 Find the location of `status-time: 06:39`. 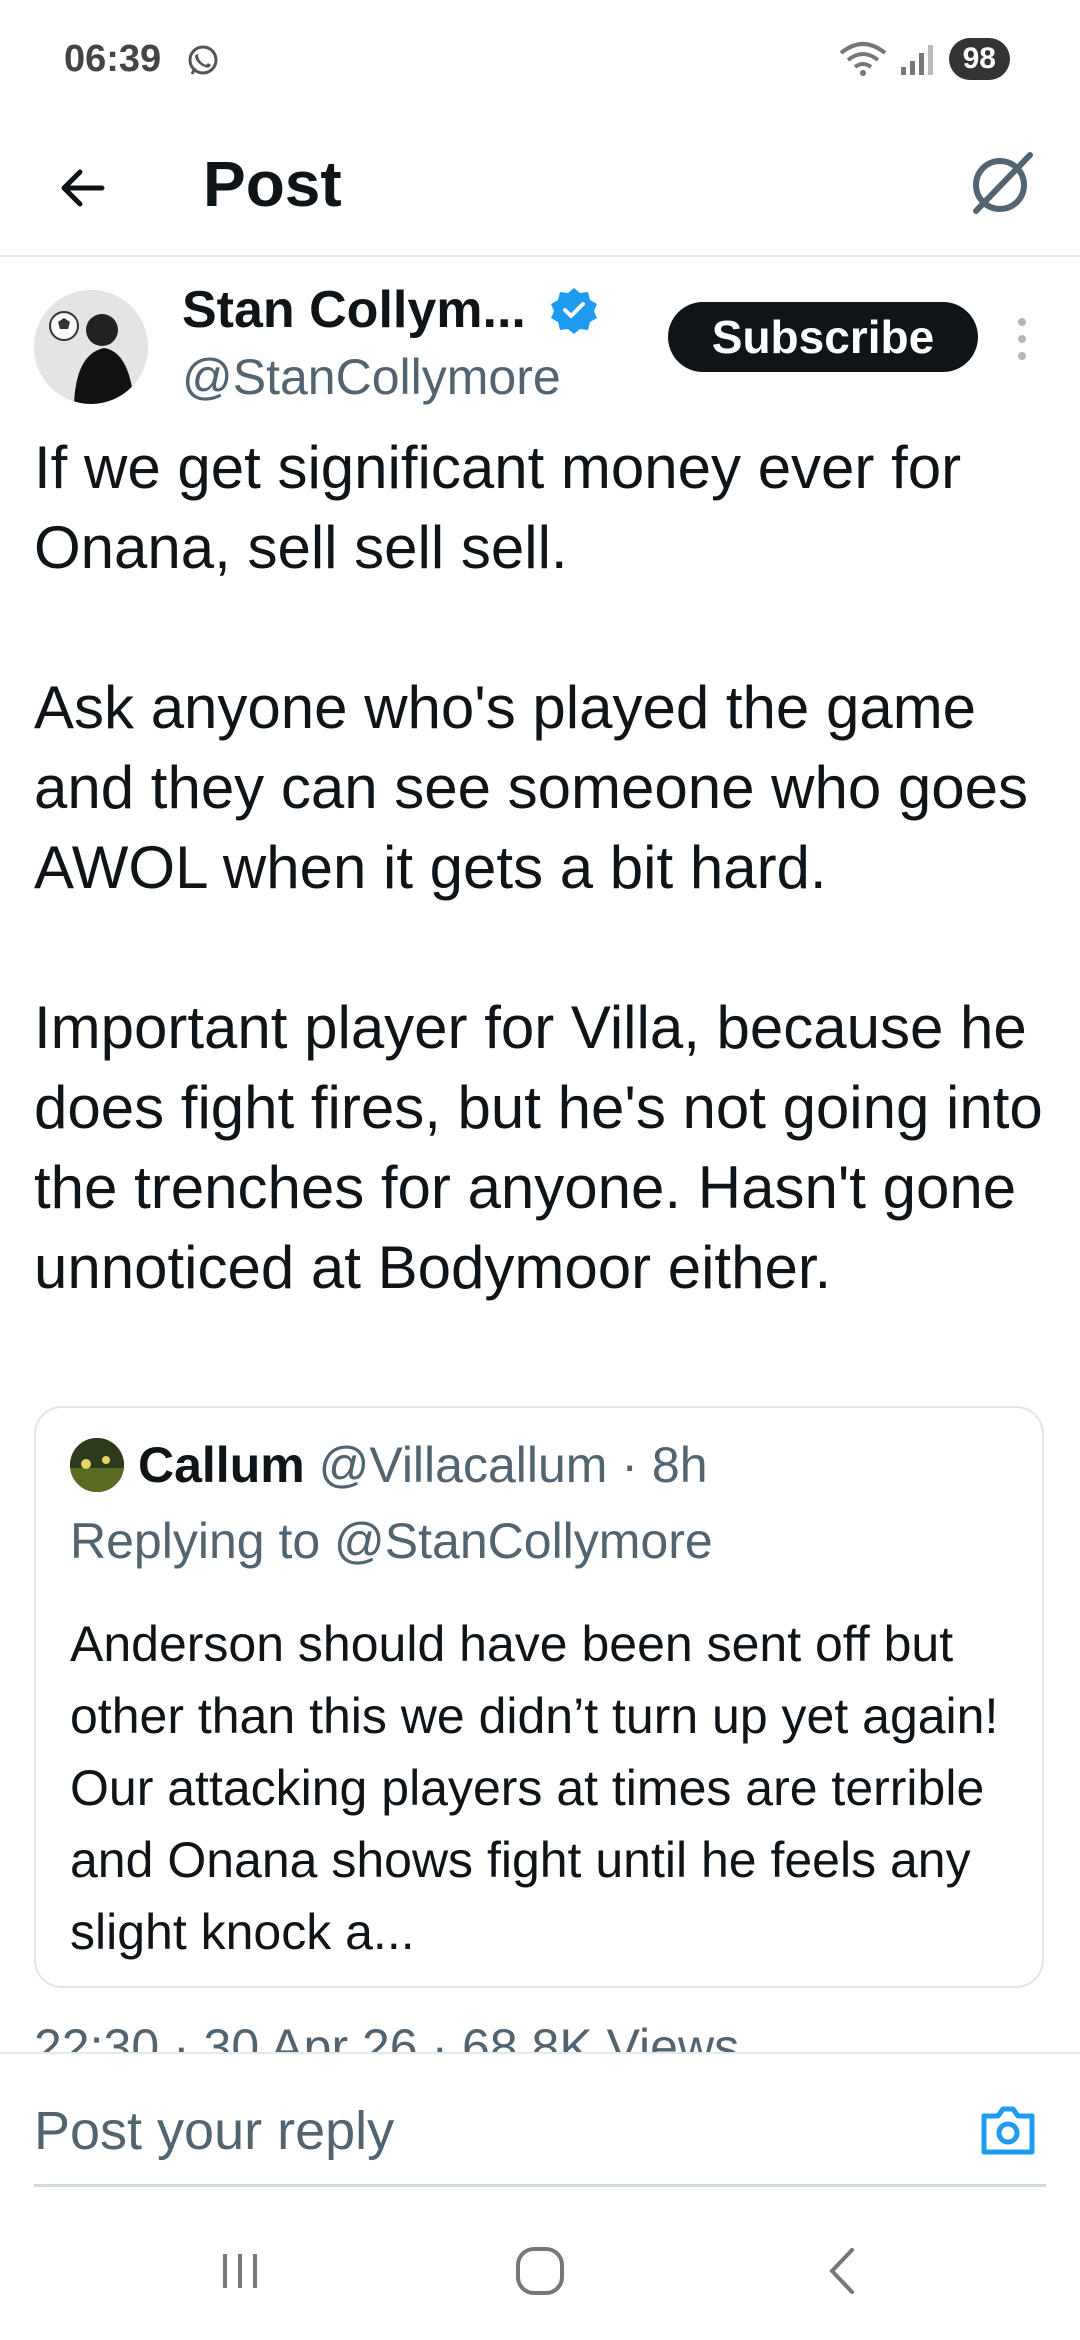

status-time: 06:39 is located at coordinates (113, 59).